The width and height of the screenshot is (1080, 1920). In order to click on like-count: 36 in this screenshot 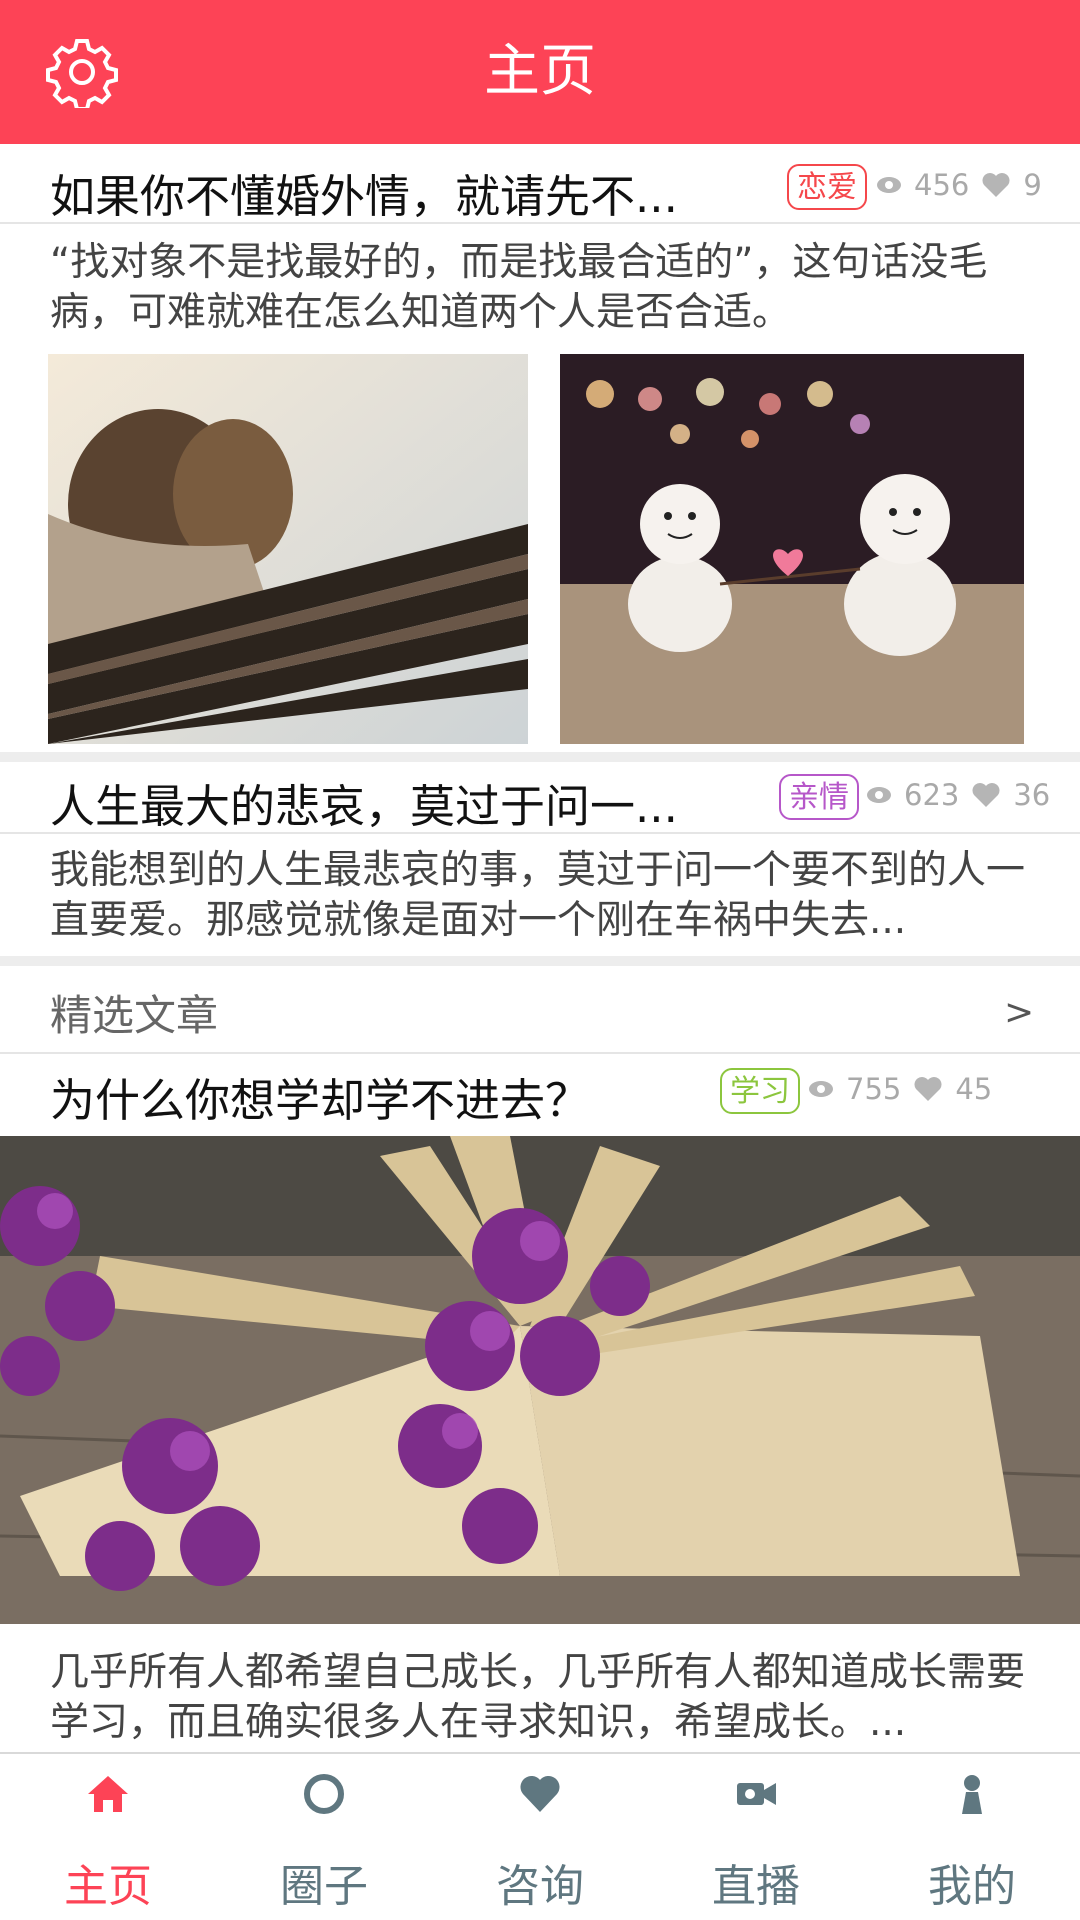, I will do `click(1032, 795)`.